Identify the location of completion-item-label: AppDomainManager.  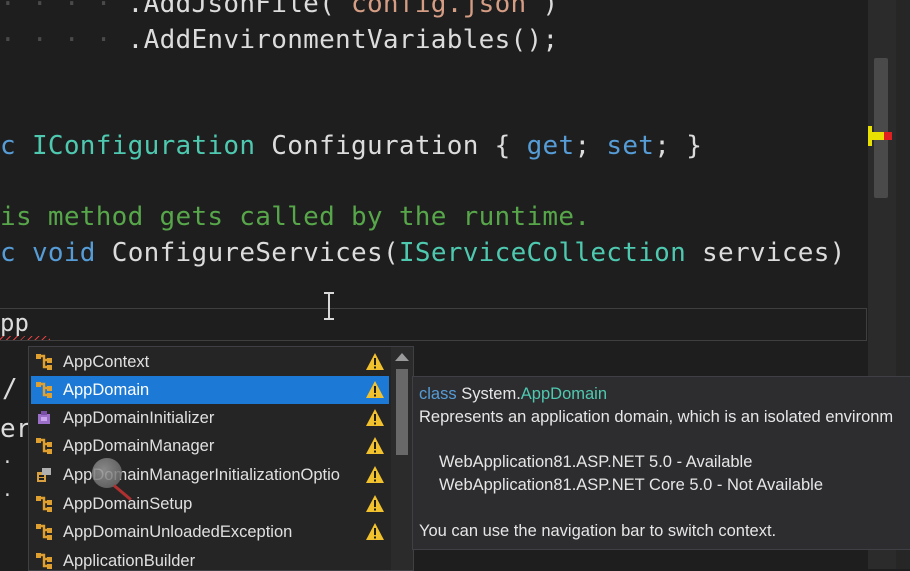
(139, 446).